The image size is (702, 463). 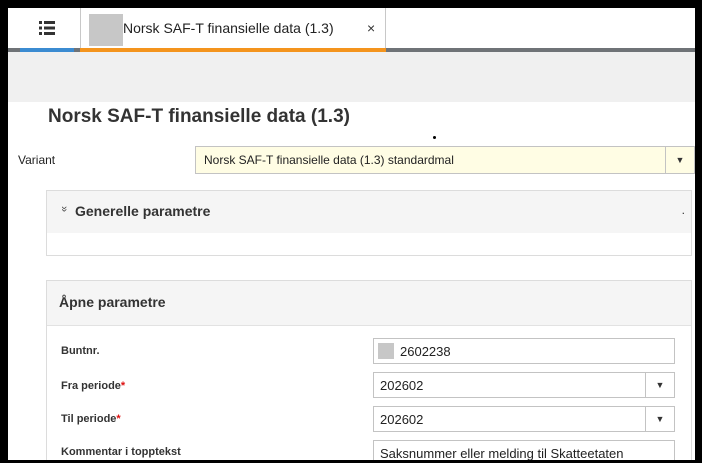 What do you see at coordinates (112, 302) in the screenshot?
I see `open-parameters-title: Åpne parametre` at bounding box center [112, 302].